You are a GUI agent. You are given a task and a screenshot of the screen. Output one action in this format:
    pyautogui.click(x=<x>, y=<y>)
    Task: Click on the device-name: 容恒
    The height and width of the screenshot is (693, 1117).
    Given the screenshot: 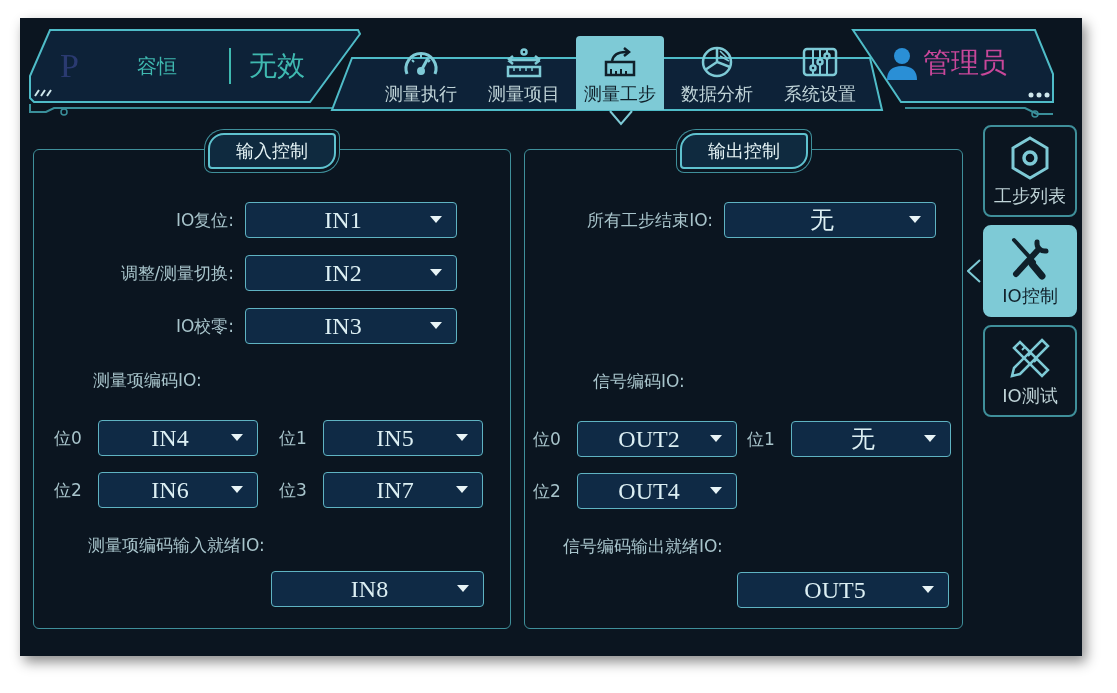 What is the action you would take?
    pyautogui.click(x=156, y=66)
    